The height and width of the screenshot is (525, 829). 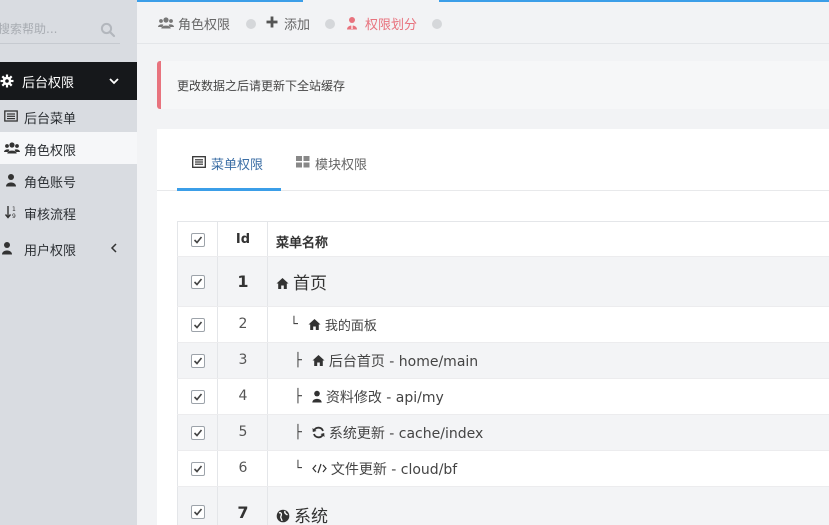 What do you see at coordinates (403, 361) in the screenshot?
I see `row-name: 后台首页 - home/main` at bounding box center [403, 361].